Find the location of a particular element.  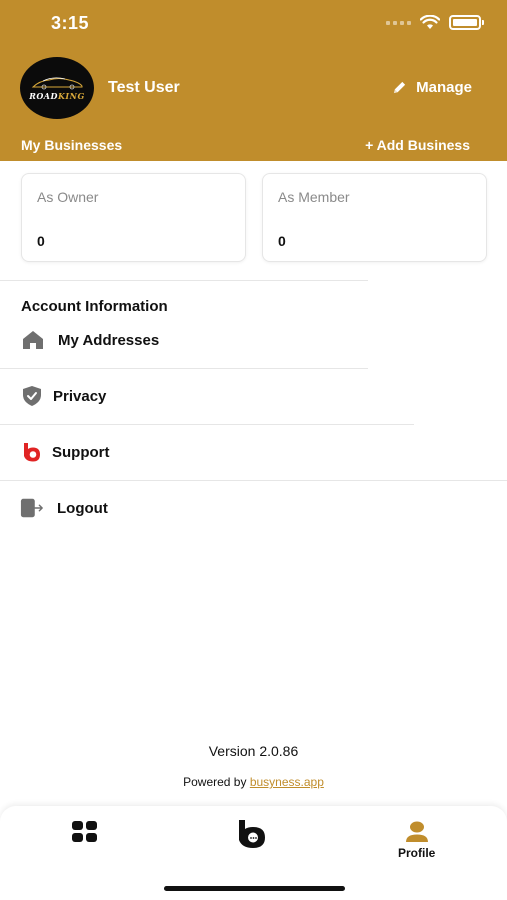

status-time: 3:15 is located at coordinates (70, 23).